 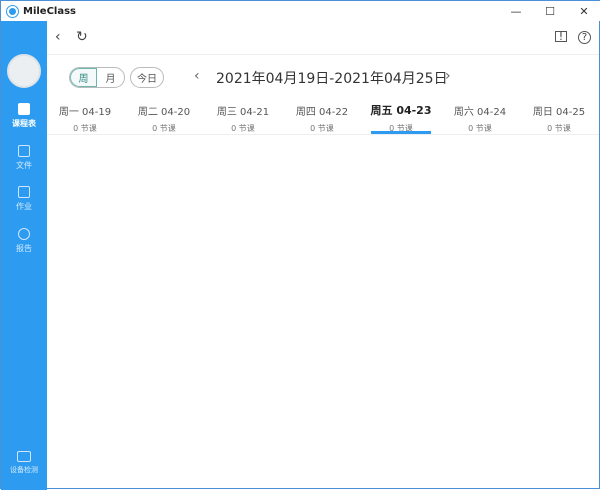 I want to click on day-label: 周二 04-20, so click(x=164, y=112).